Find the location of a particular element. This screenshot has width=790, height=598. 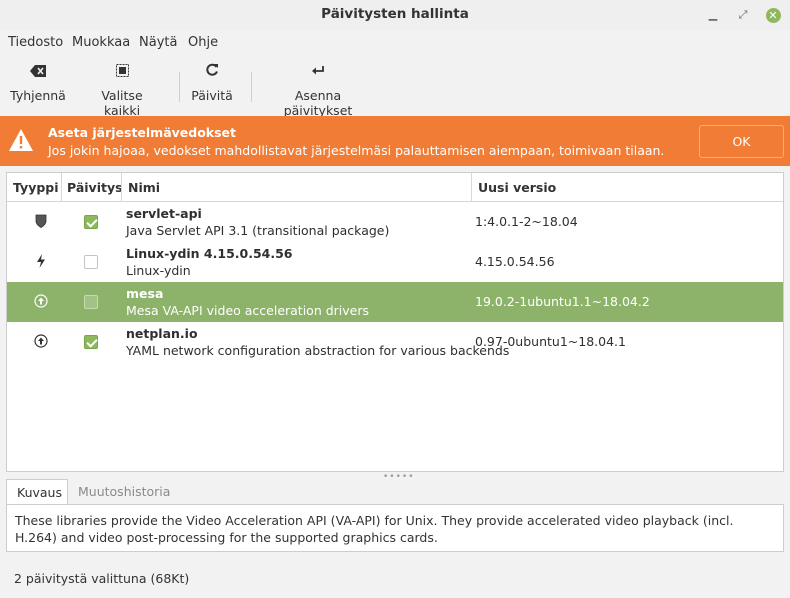

infobar-heading: Aseta järjestelmävedokset is located at coordinates (142, 132).